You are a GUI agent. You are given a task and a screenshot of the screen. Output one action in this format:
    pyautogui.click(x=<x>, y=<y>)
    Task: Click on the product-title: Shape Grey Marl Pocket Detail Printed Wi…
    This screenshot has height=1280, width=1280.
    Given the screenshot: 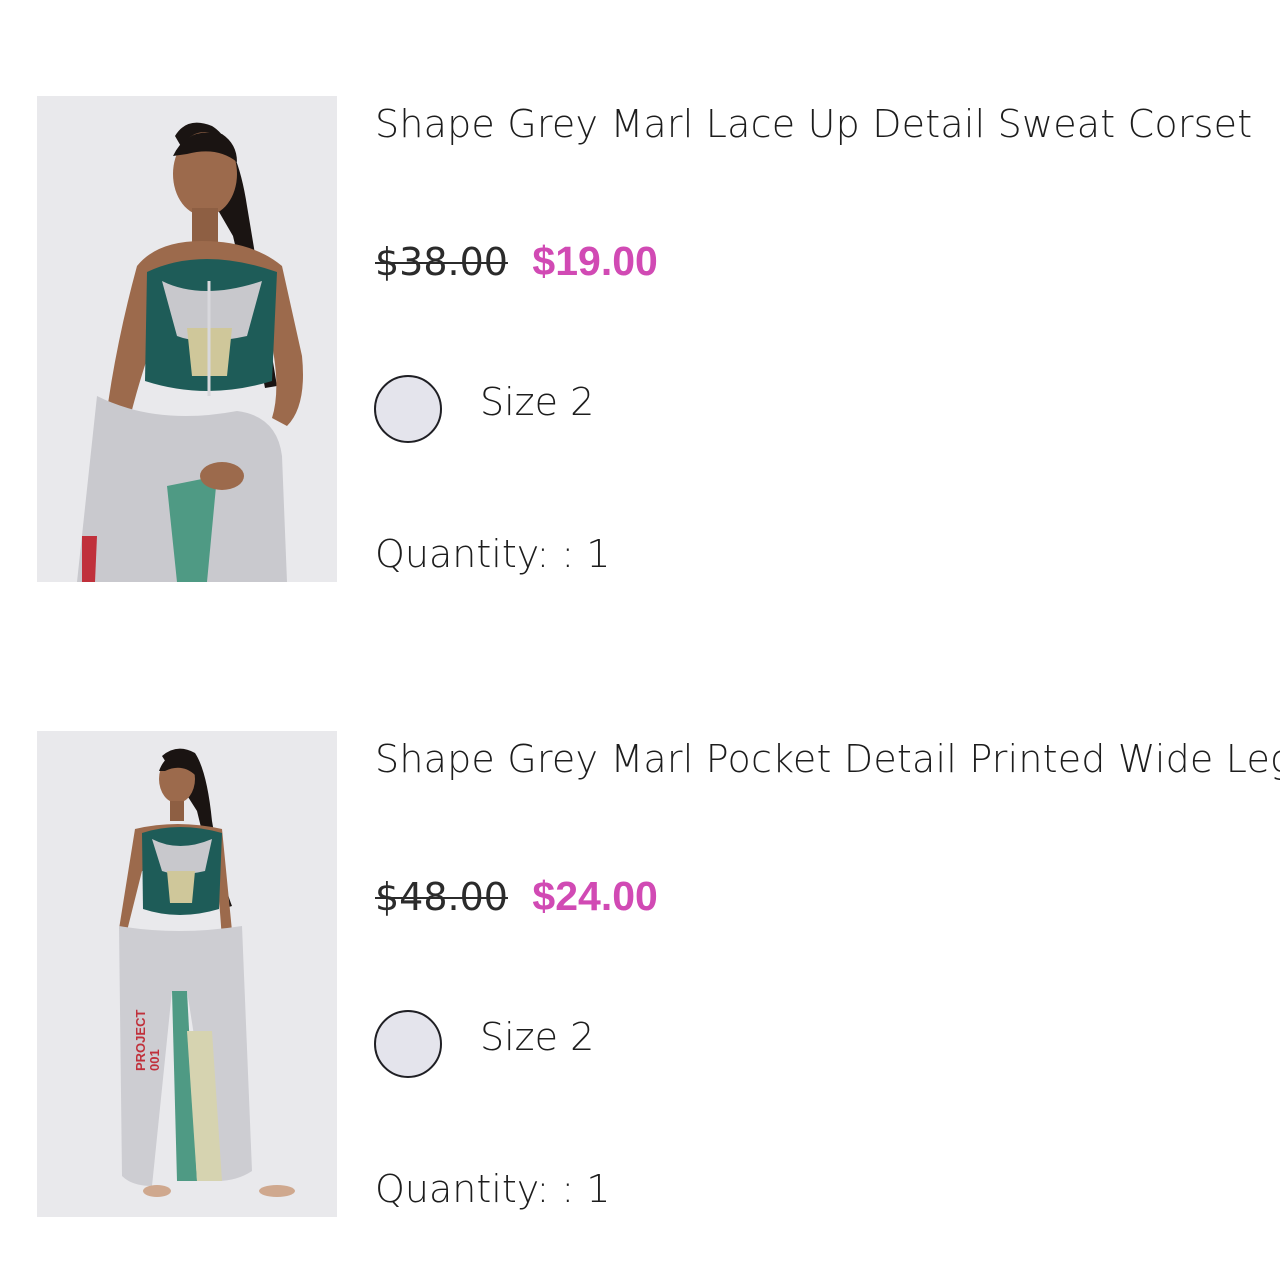 What is the action you would take?
    pyautogui.click(x=827, y=759)
    